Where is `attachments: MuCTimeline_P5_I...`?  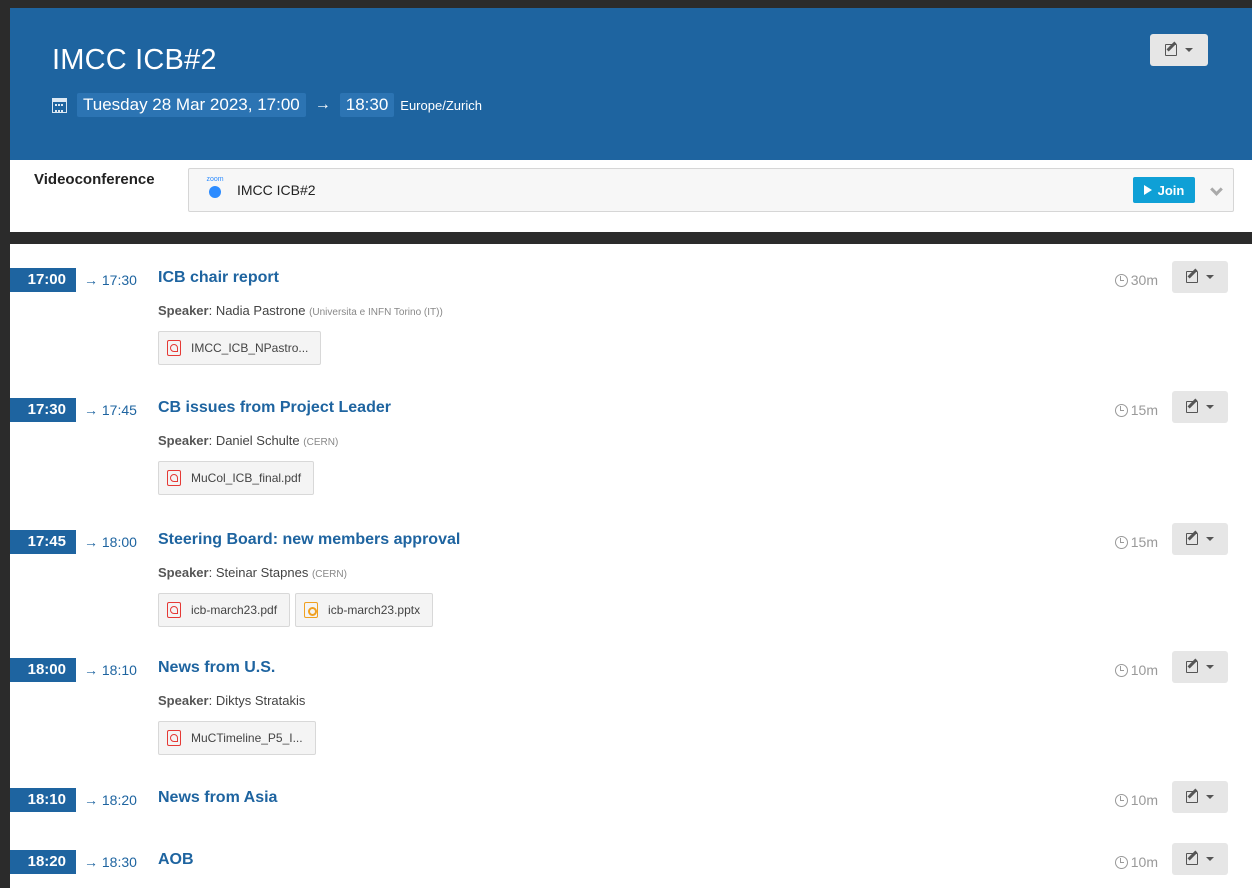
attachments: MuCTimeline_P5_I... is located at coordinates (237, 738).